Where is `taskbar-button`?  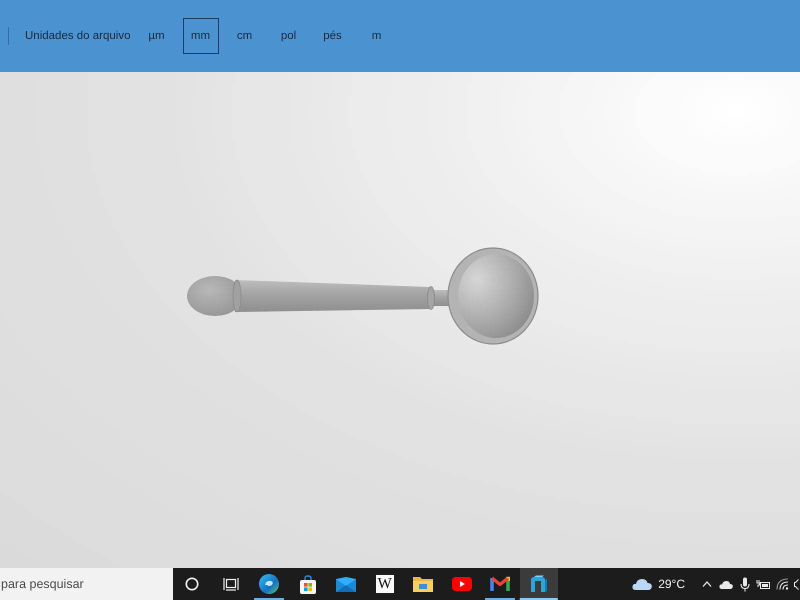
taskbar-button is located at coordinates (539, 584).